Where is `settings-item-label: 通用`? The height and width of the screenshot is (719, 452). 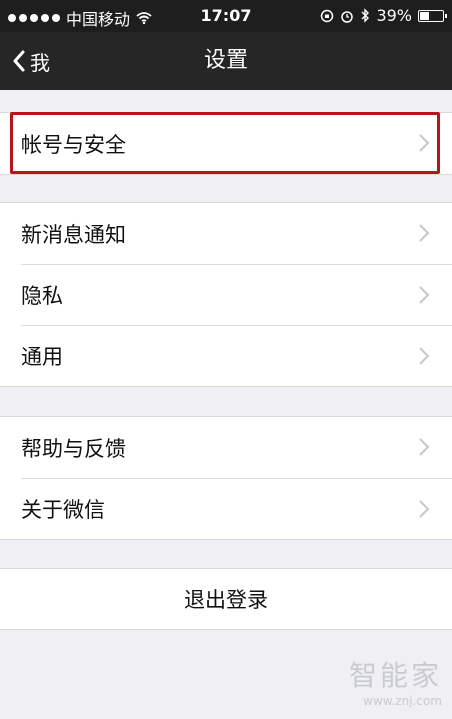 settings-item-label: 通用 is located at coordinates (42, 357).